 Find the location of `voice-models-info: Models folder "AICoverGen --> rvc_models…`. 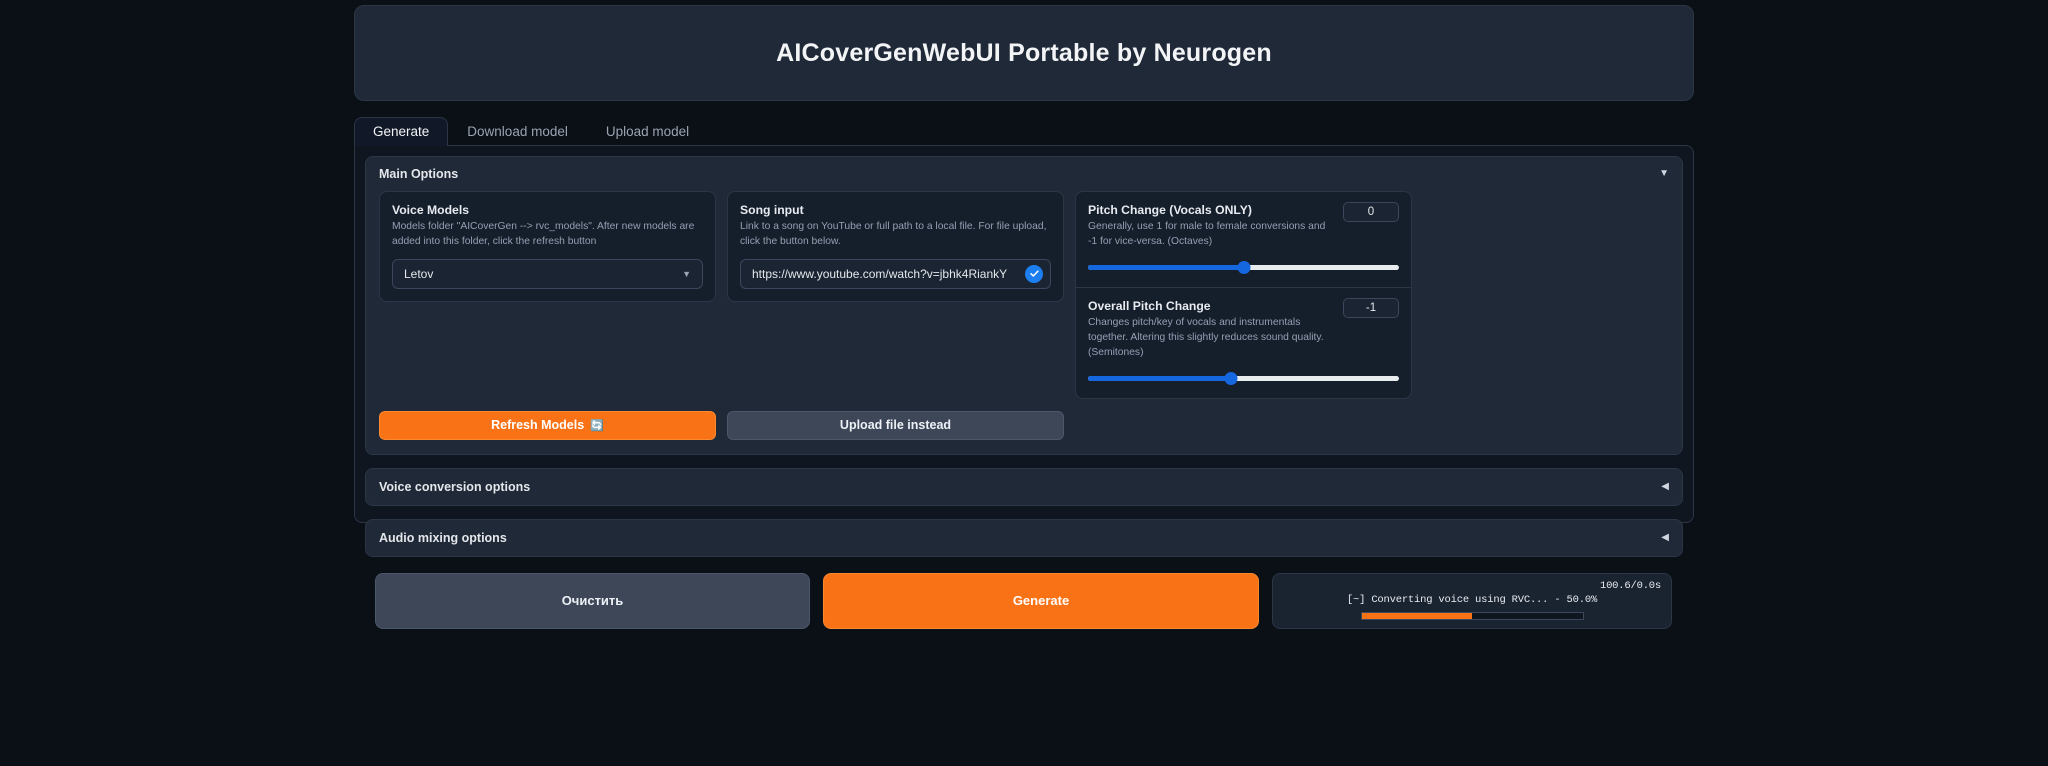

voice-models-info: Models folder "AICoverGen --> rvc_models… is located at coordinates (543, 234).